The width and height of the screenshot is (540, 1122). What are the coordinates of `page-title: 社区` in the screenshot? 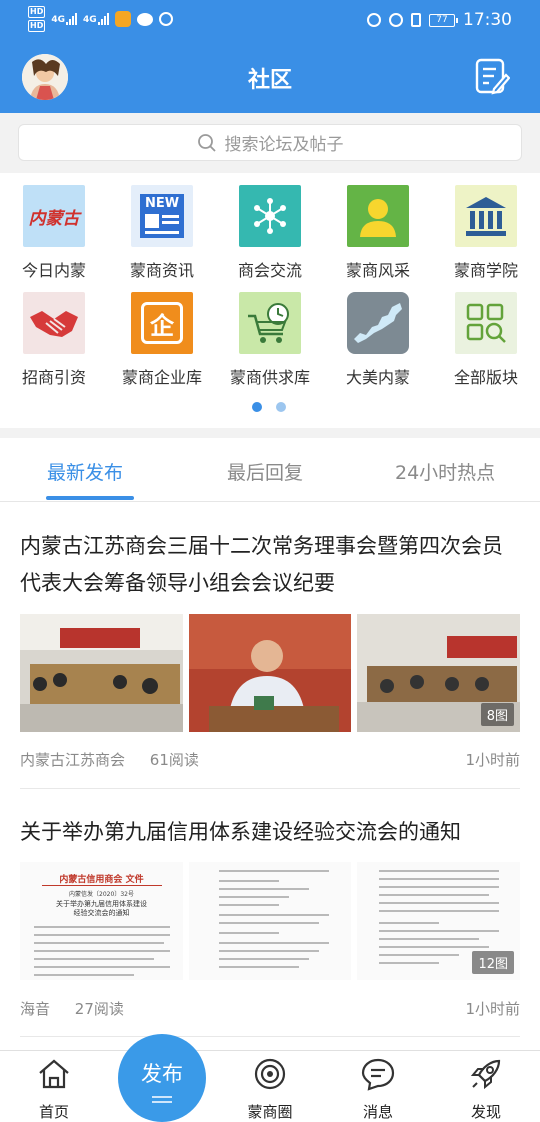 It's located at (269, 80).